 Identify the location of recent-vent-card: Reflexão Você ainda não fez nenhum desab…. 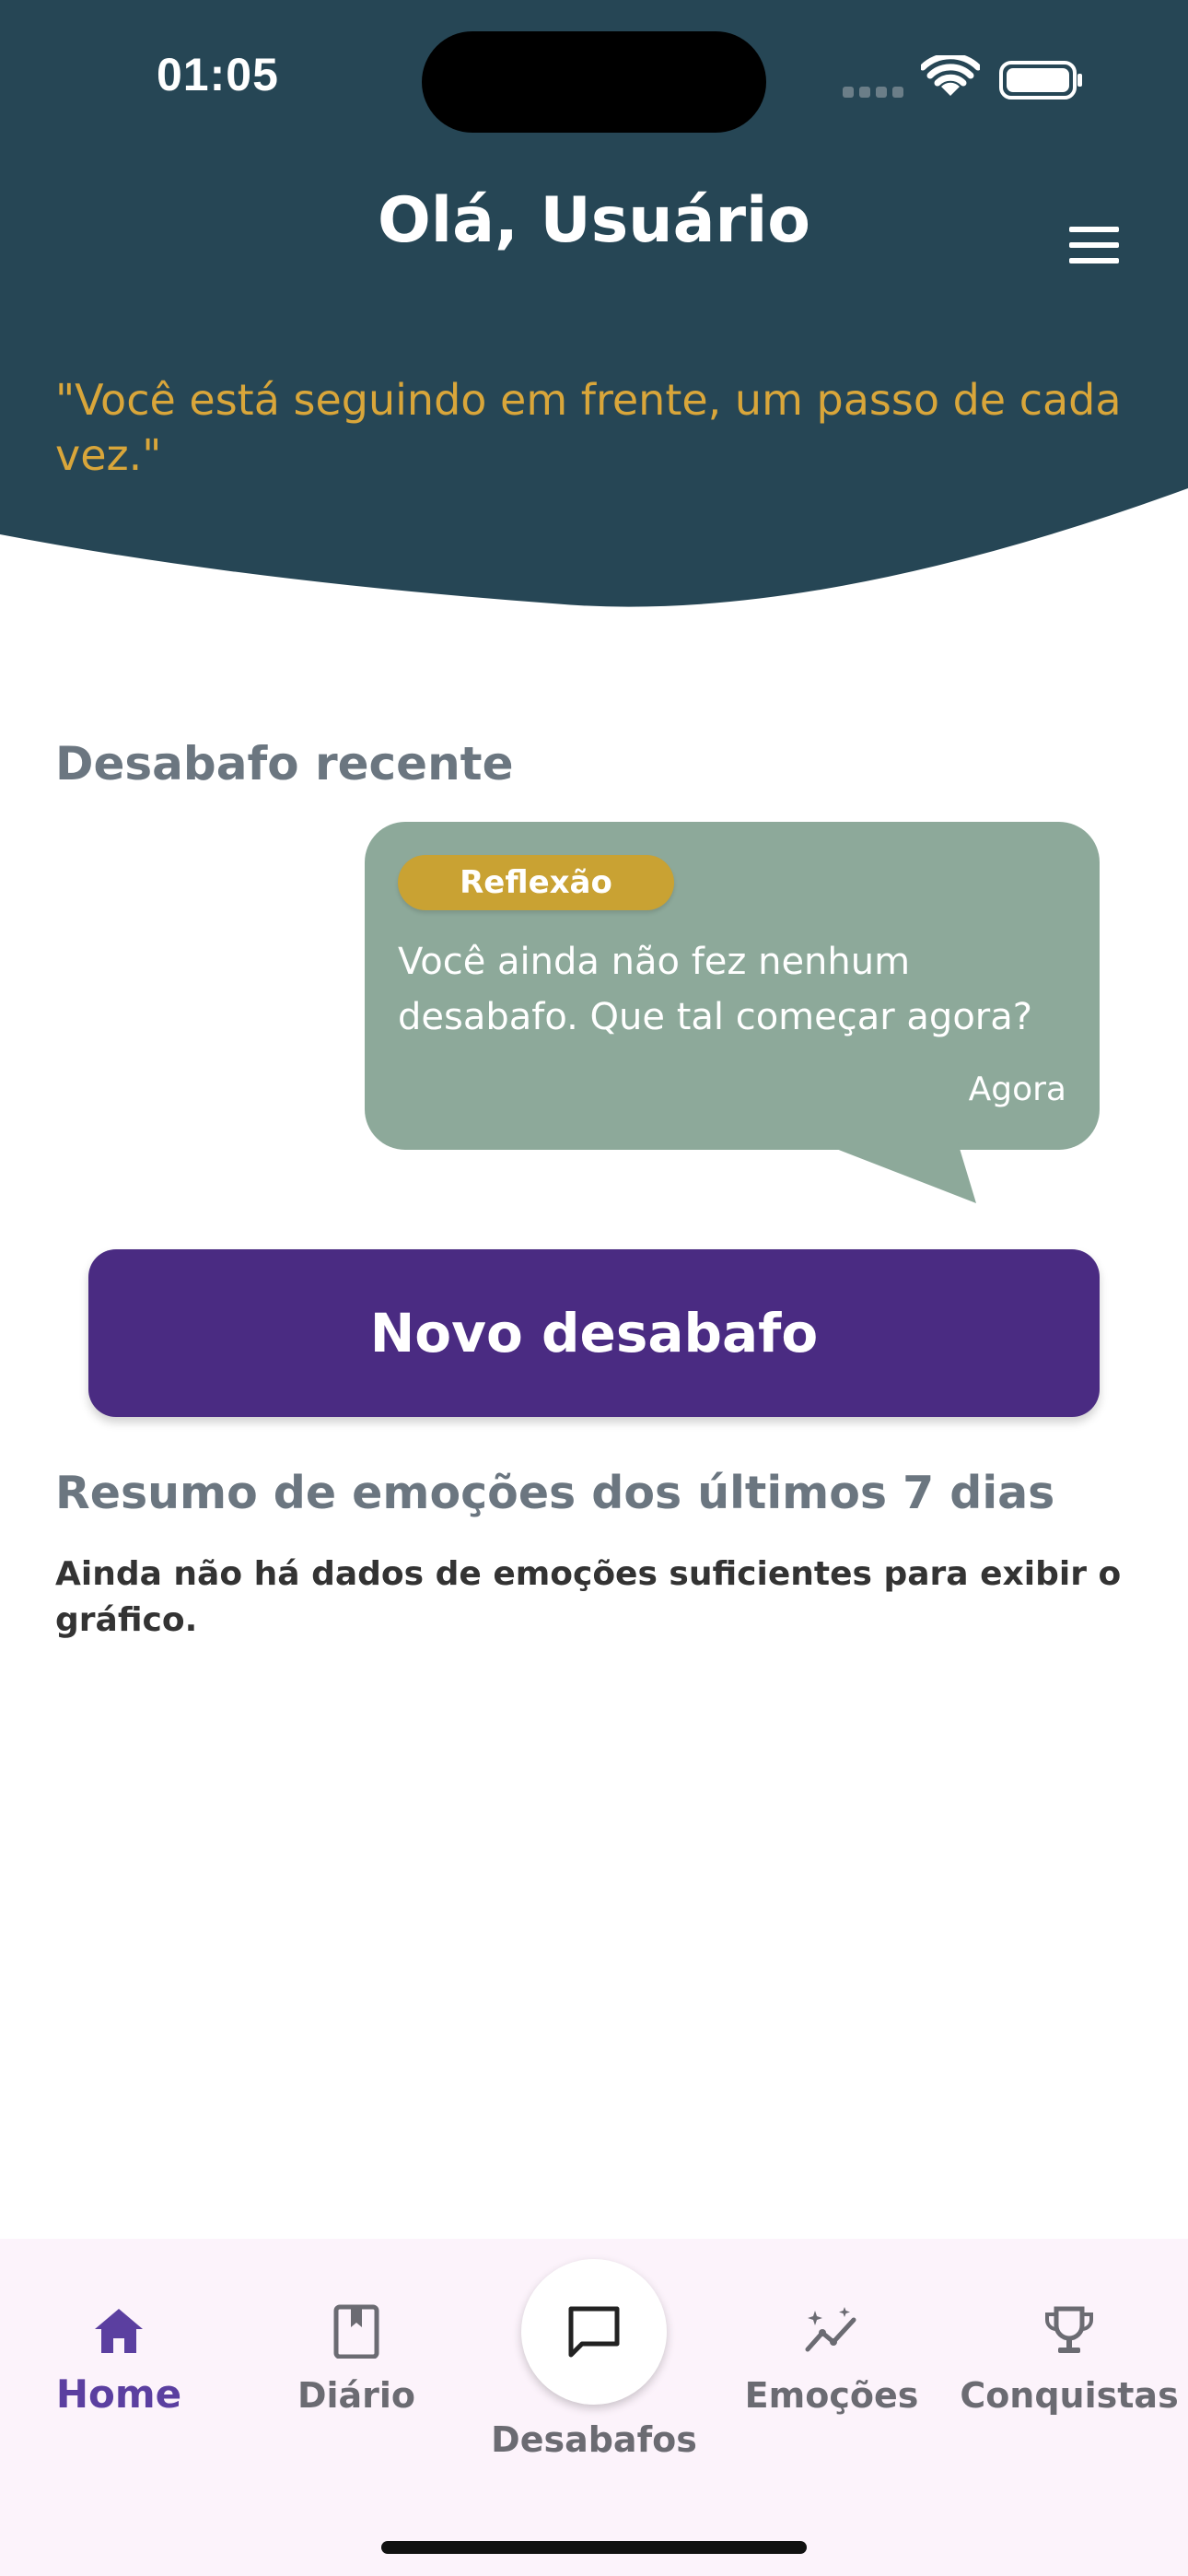
(732, 986).